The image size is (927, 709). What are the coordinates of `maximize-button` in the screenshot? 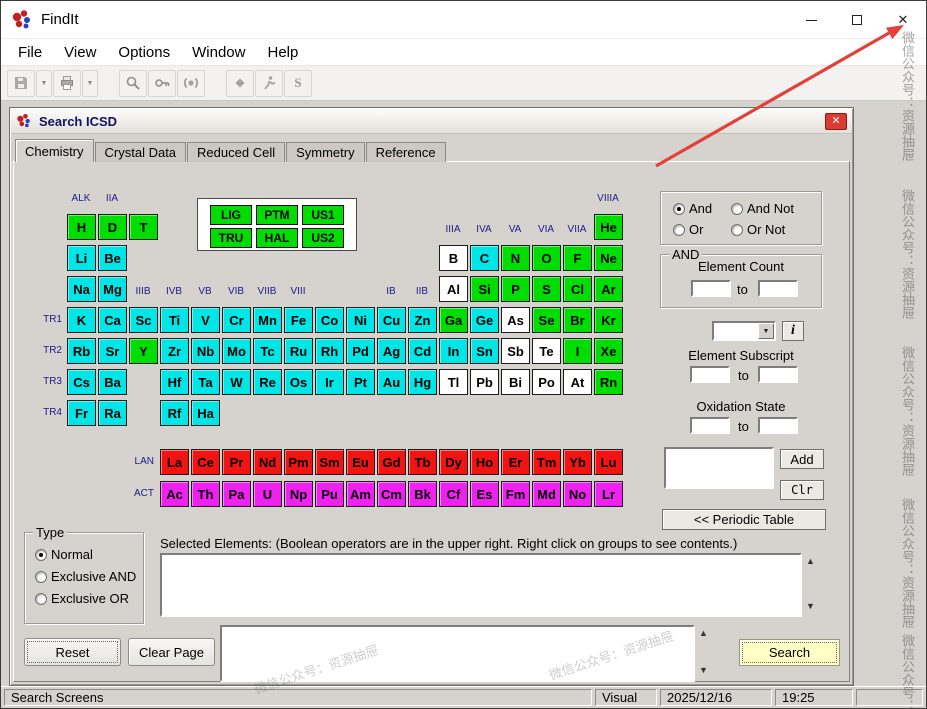 It's located at (857, 20).